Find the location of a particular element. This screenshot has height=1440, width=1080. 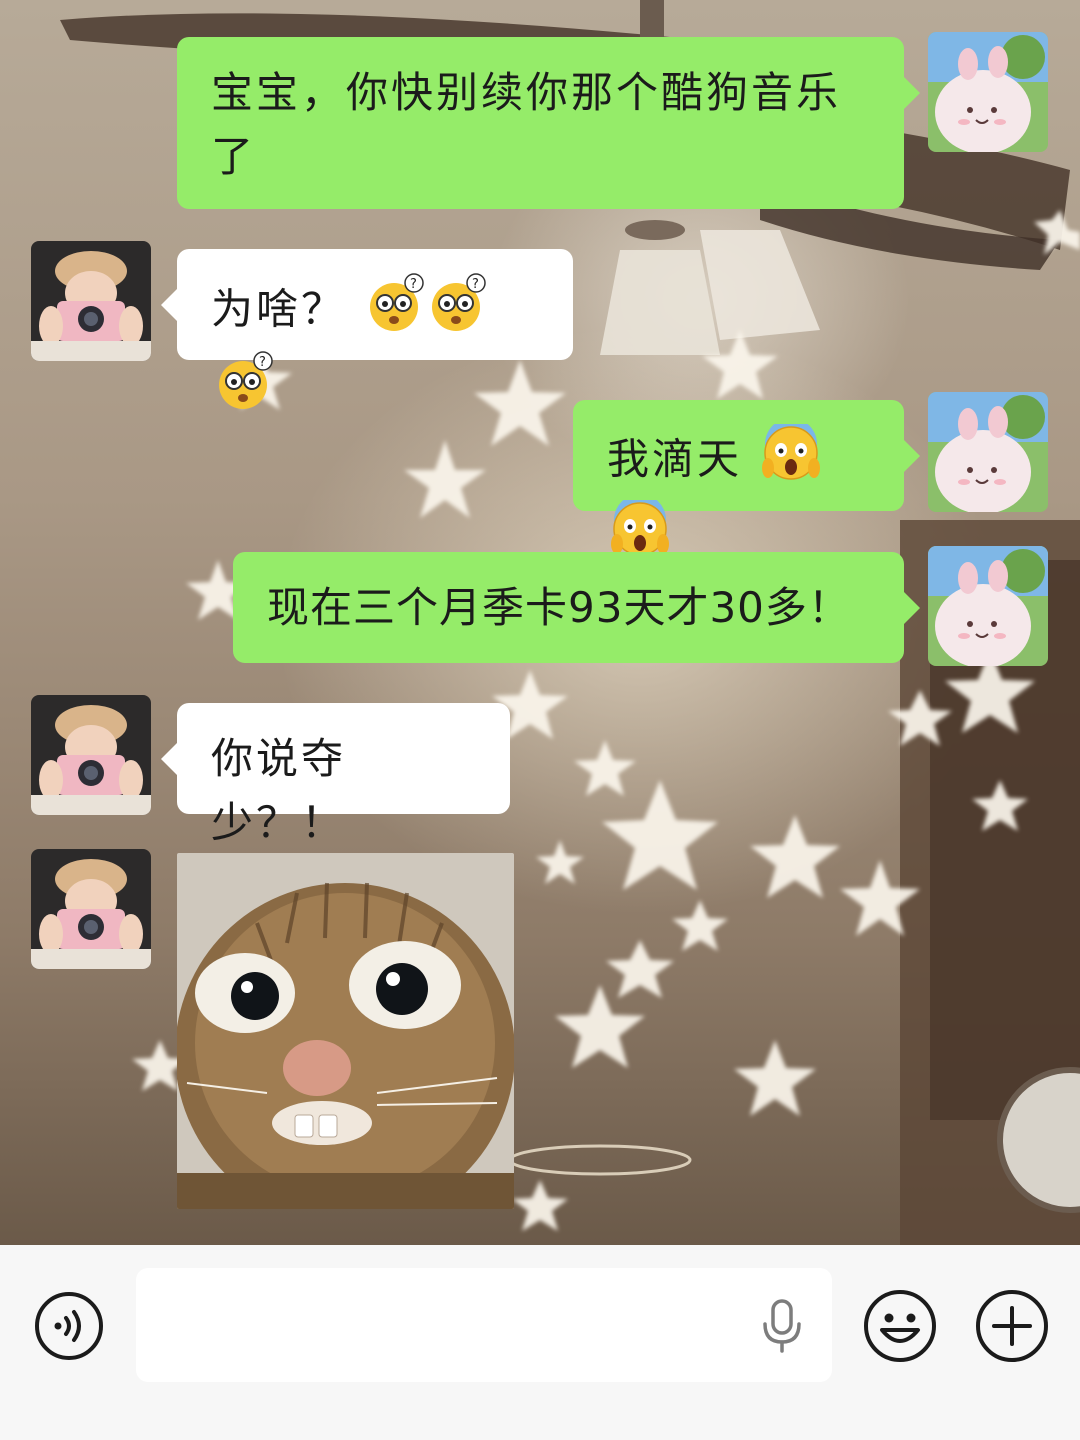

message-input-field is located at coordinates (484, 1325).